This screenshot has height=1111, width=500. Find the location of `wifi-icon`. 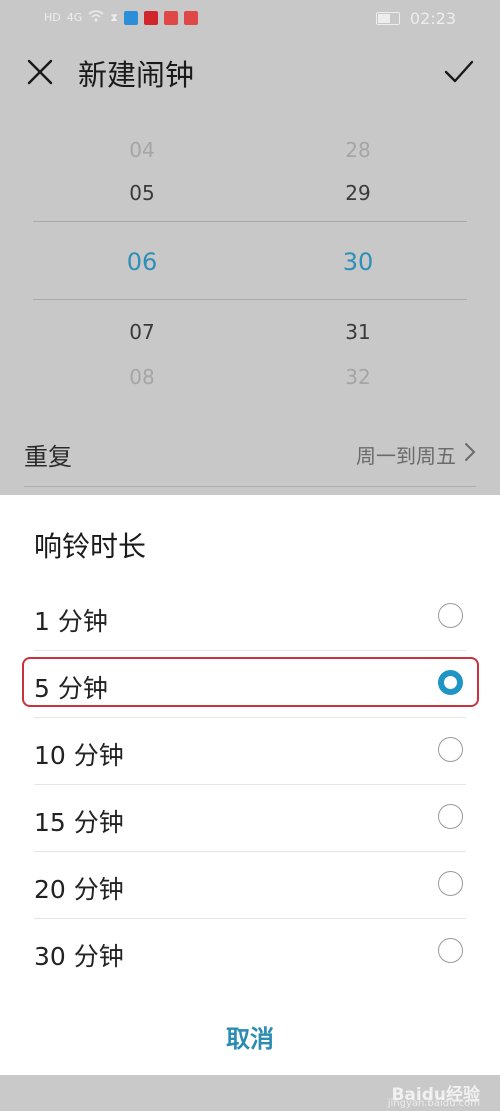

wifi-icon is located at coordinates (96, 17).